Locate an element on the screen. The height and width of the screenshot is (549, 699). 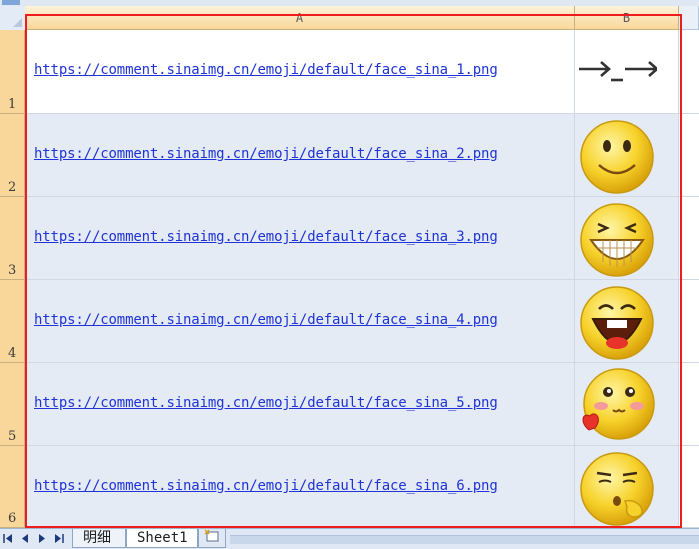
cell-c4 is located at coordinates (689, 321).